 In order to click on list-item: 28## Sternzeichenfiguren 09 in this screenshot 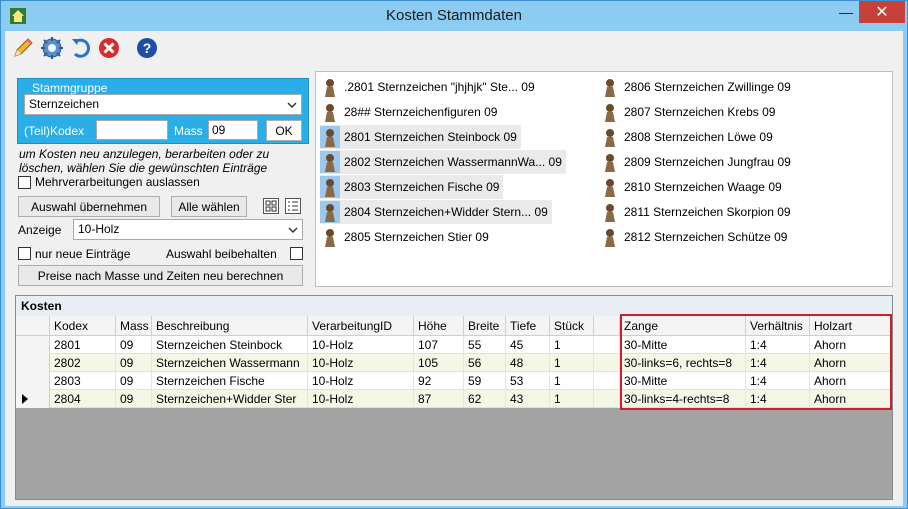, I will do `click(410, 112)`.